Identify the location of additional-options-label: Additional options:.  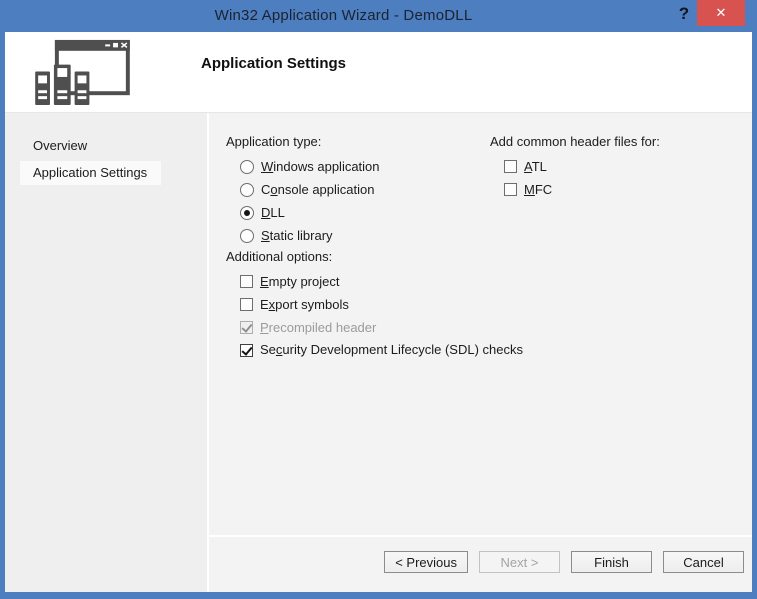
(279, 256).